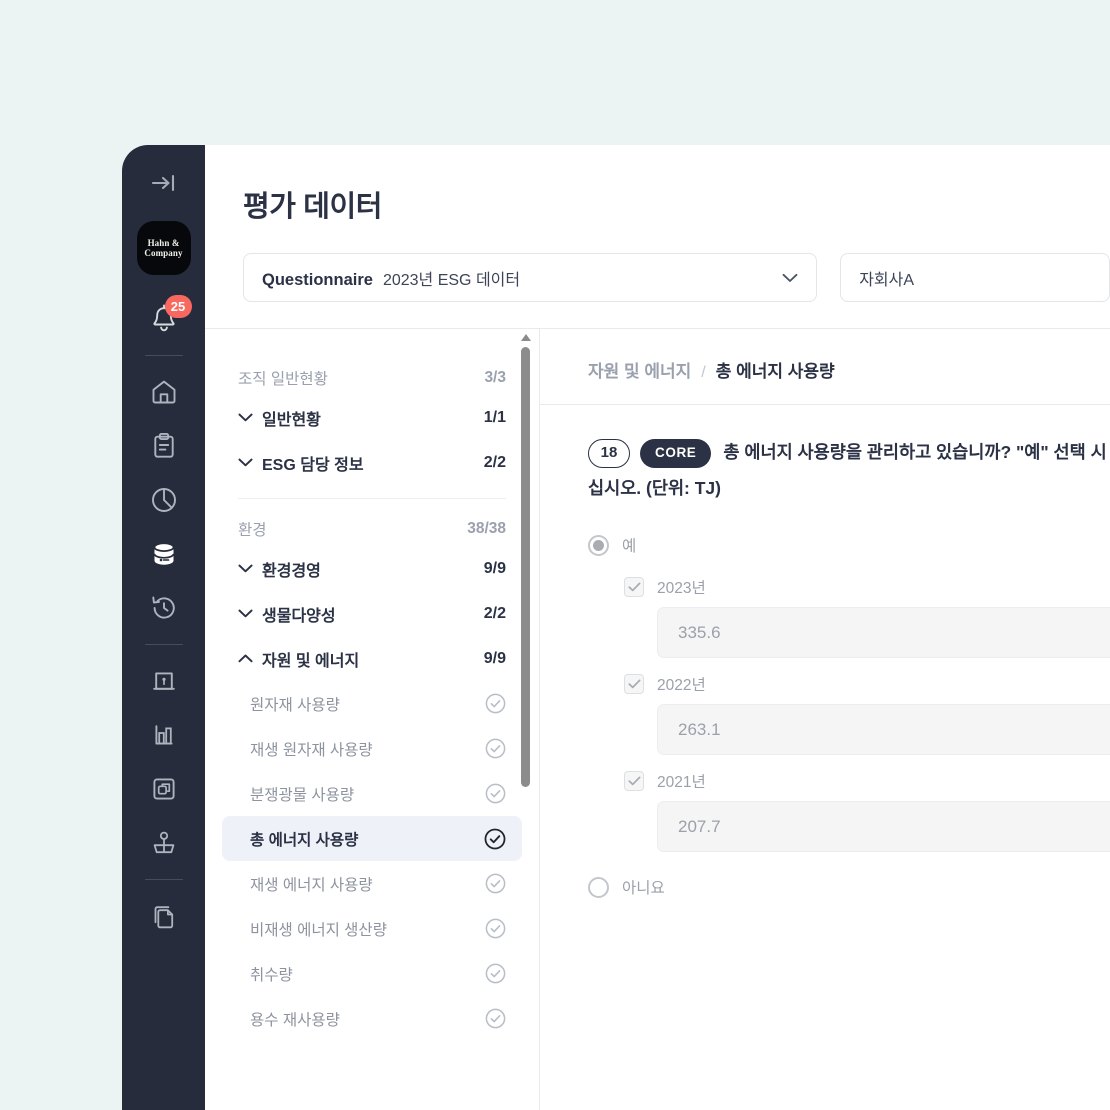  I want to click on radio-yes, so click(598, 545).